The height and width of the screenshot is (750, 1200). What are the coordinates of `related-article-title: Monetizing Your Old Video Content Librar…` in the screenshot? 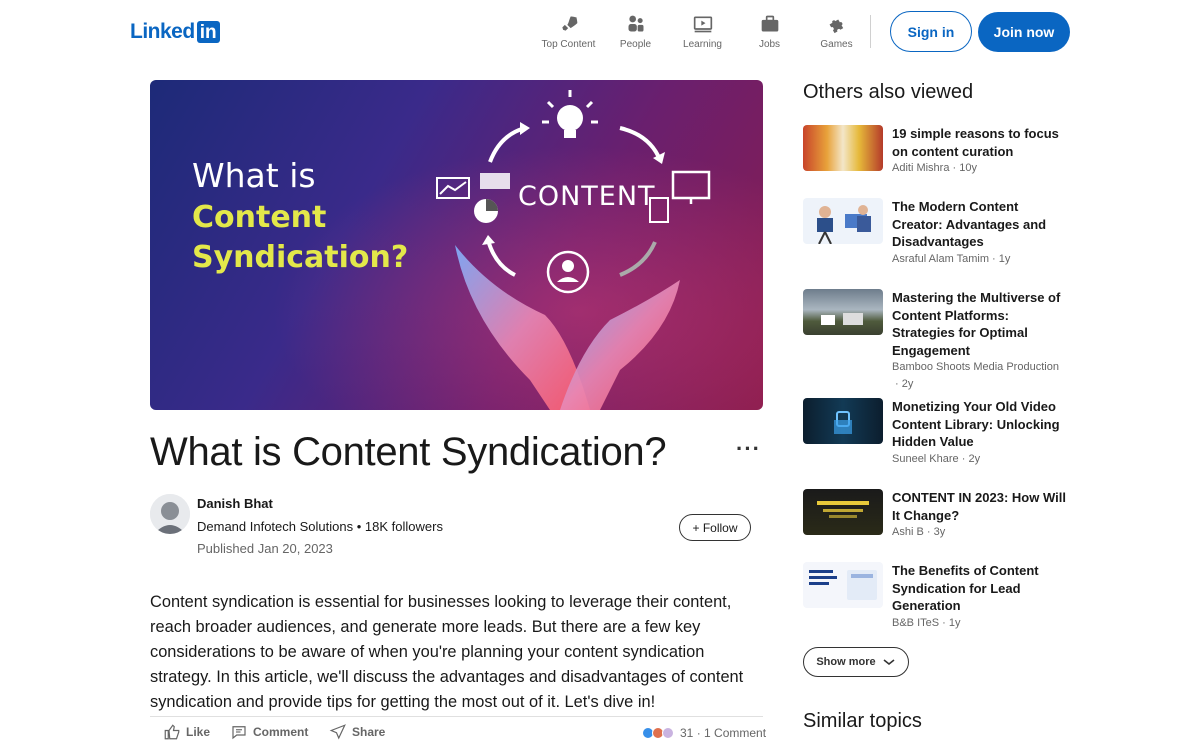 It's located at (976, 424).